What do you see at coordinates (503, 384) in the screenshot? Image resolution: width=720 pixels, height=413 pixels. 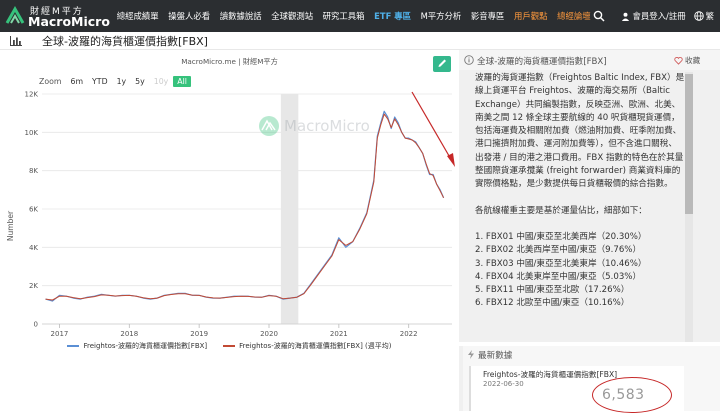 I see `latest-data-date: 2022-06-30` at bounding box center [503, 384].